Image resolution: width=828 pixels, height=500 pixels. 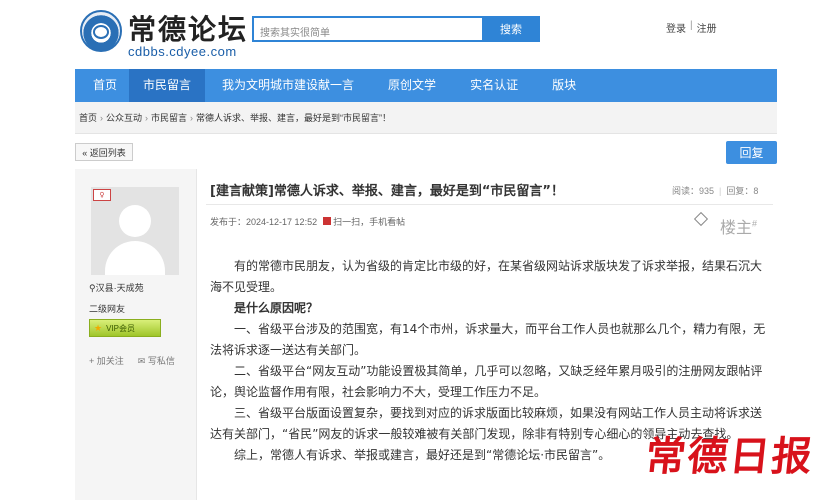 I want to click on author-panel: ♀ ⚲汉县·天成苑 二级网友 ★ VIP会员 + 加关注 ✉ 写私信, so click(x=136, y=334).